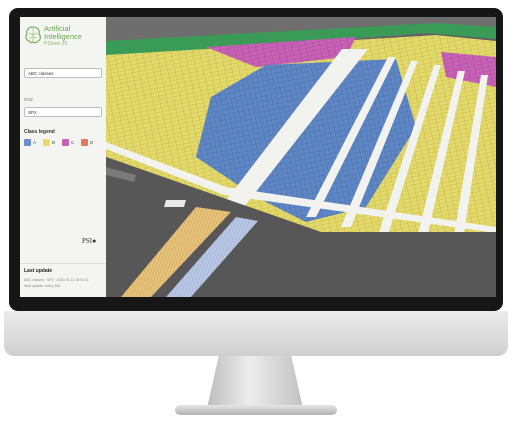 Image resolution: width=512 pixels, height=423 pixels. Describe the element at coordinates (42, 286) in the screenshot. I see `last-update-line2: Next update: every 24h` at that location.